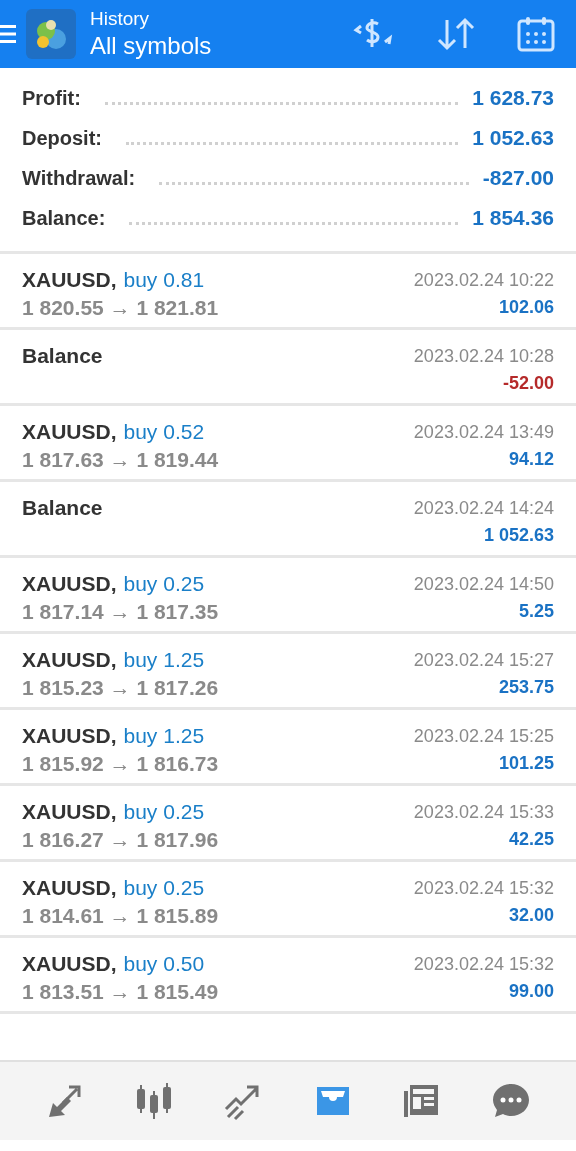 The image size is (576, 1151). What do you see at coordinates (120, 19) in the screenshot?
I see `screen-subtitle: History` at bounding box center [120, 19].